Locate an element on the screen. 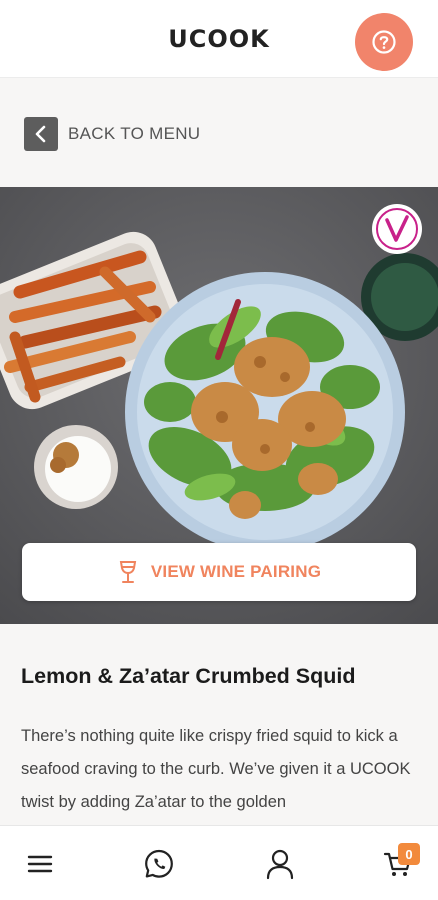  vegetarian-v-badge-icon is located at coordinates (397, 229).